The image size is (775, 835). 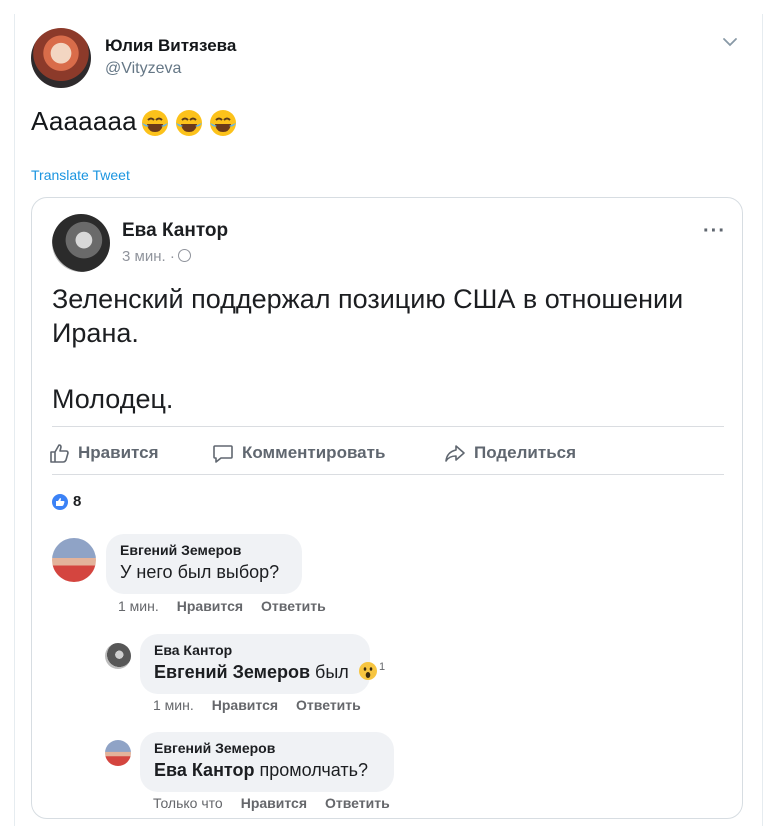 What do you see at coordinates (730, 42) in the screenshot?
I see `chevron-down-icon` at bounding box center [730, 42].